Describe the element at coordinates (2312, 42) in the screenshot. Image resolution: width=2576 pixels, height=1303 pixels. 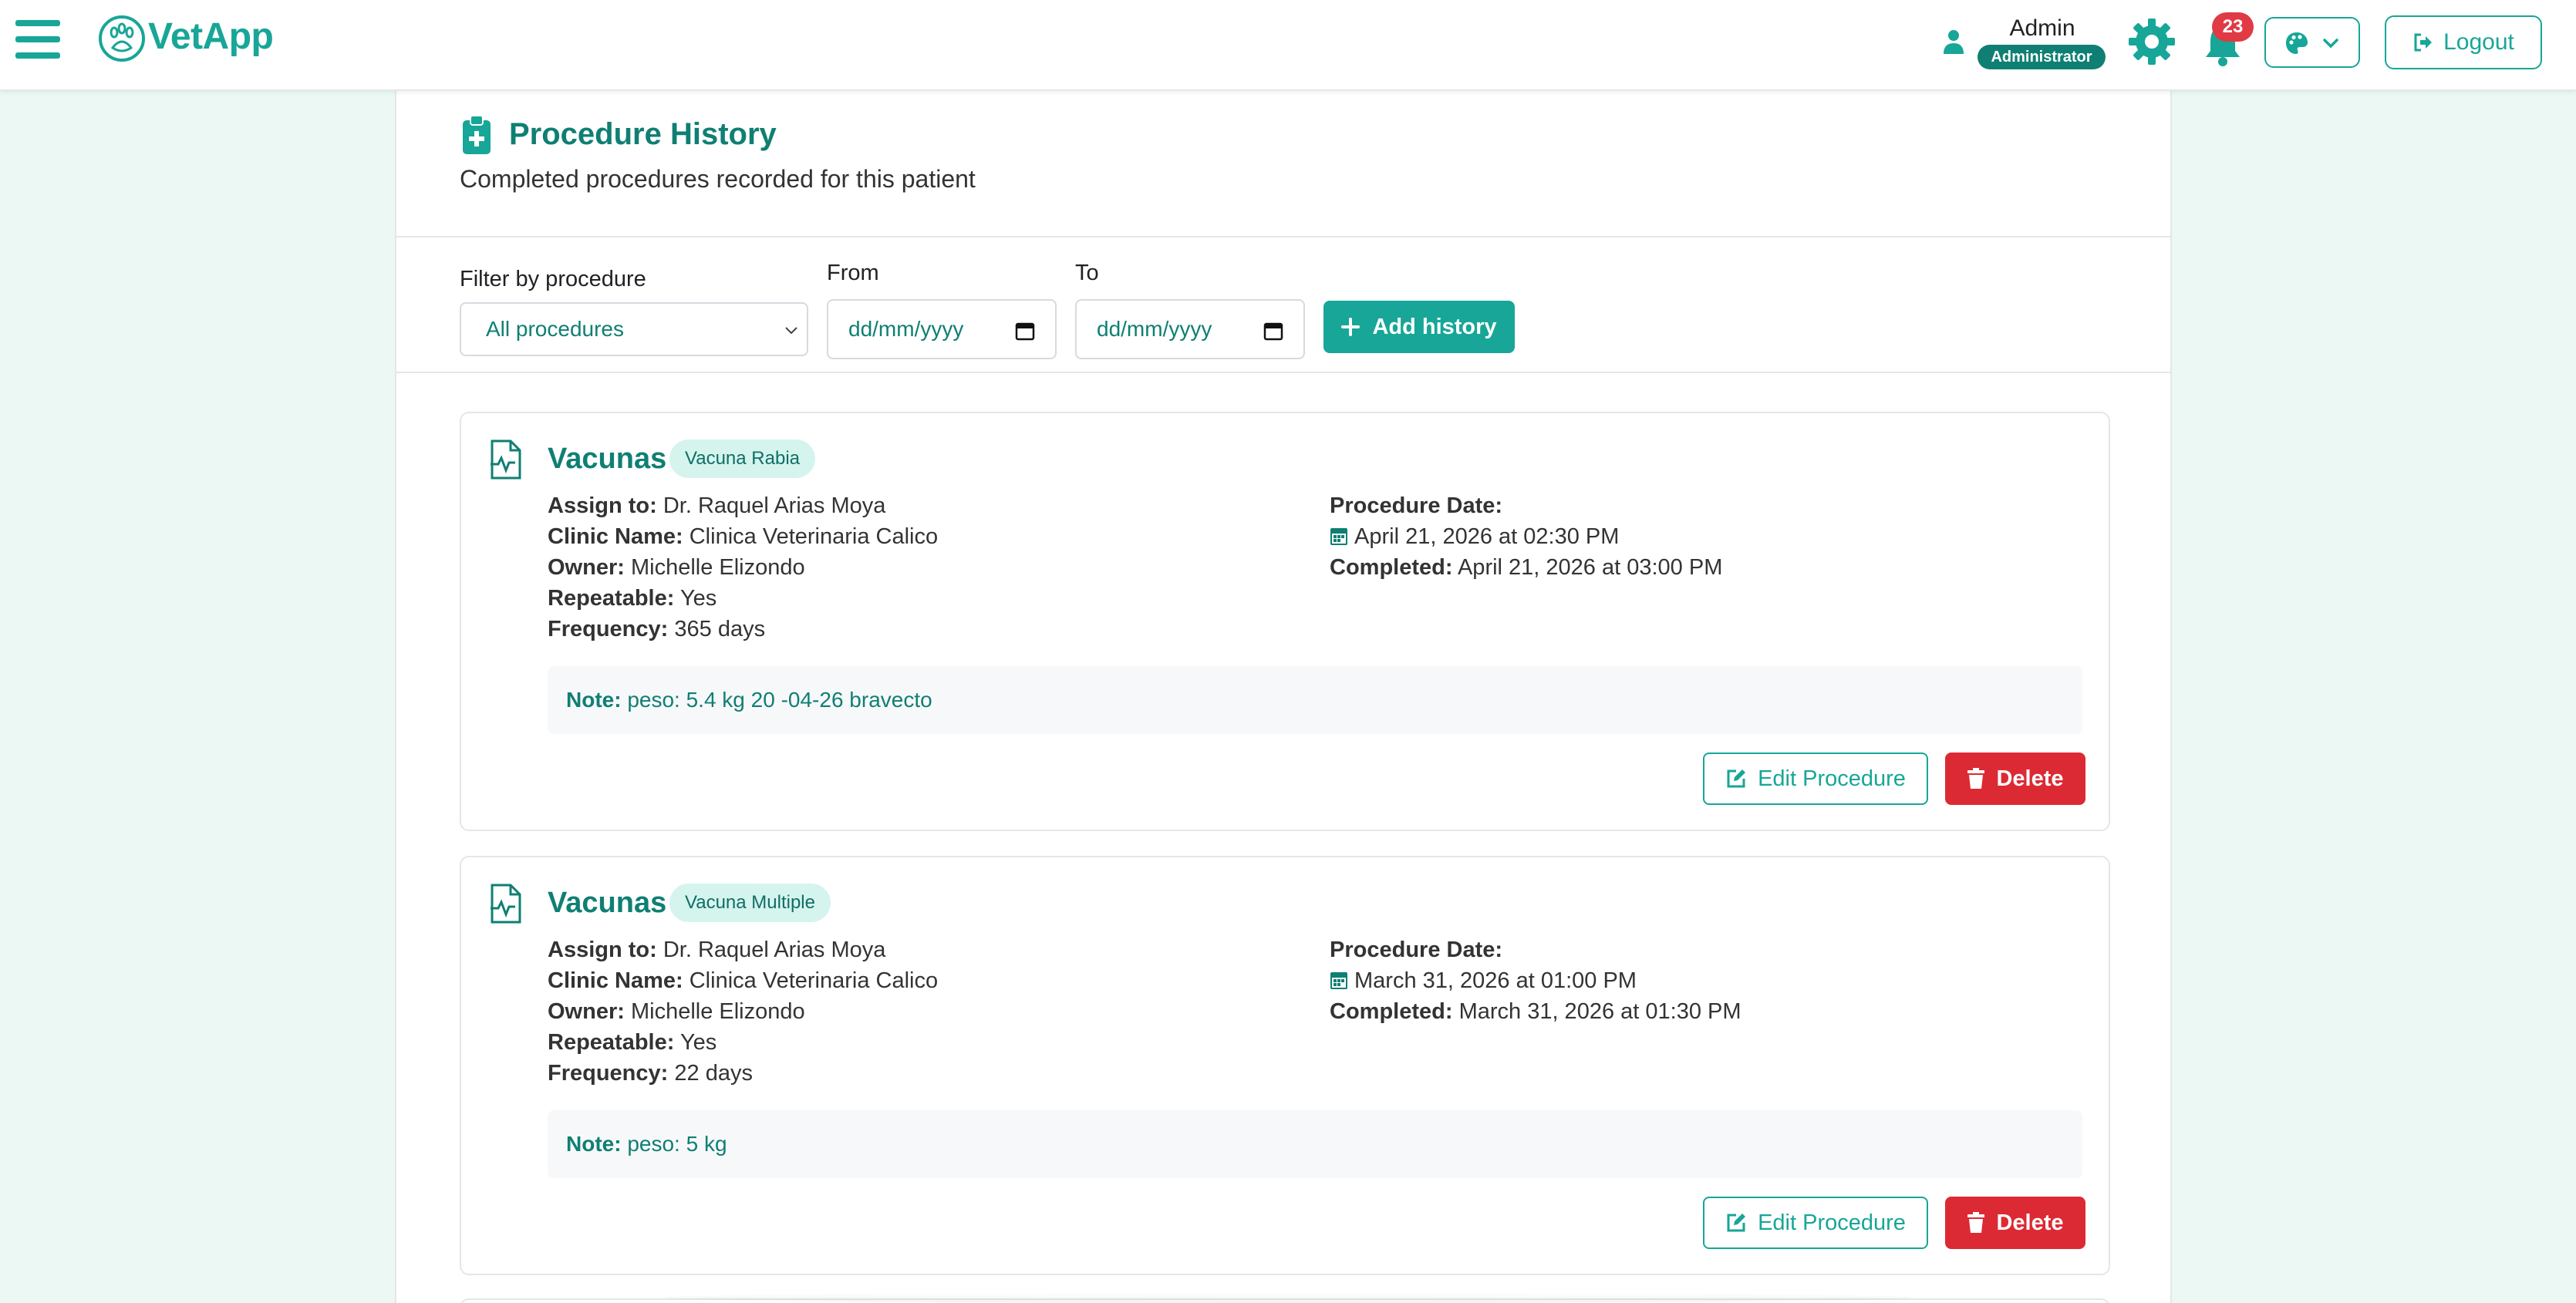
I see `theme-dropdown-button` at that location.